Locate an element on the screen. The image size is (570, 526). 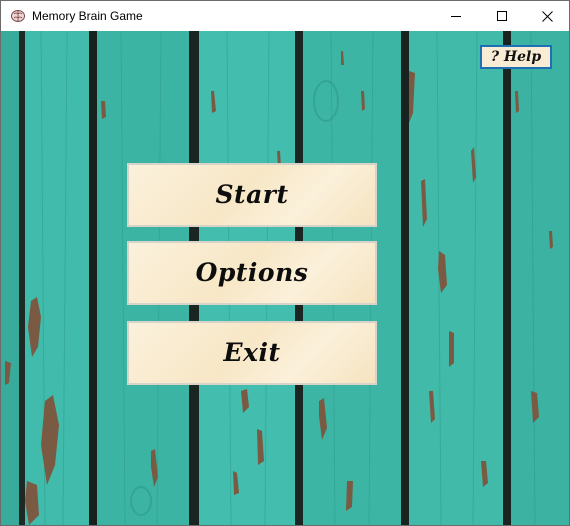
maximize-button is located at coordinates (502, 16).